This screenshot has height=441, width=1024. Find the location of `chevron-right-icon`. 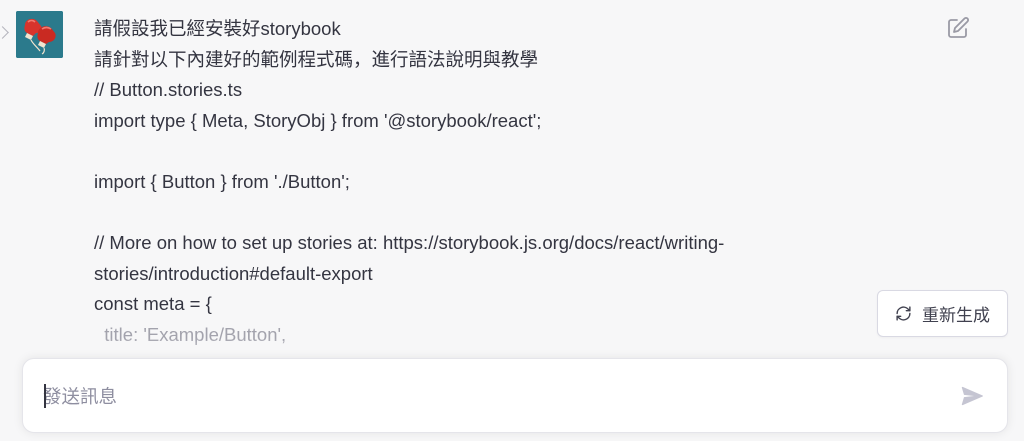

chevron-right-icon is located at coordinates (4, 32).